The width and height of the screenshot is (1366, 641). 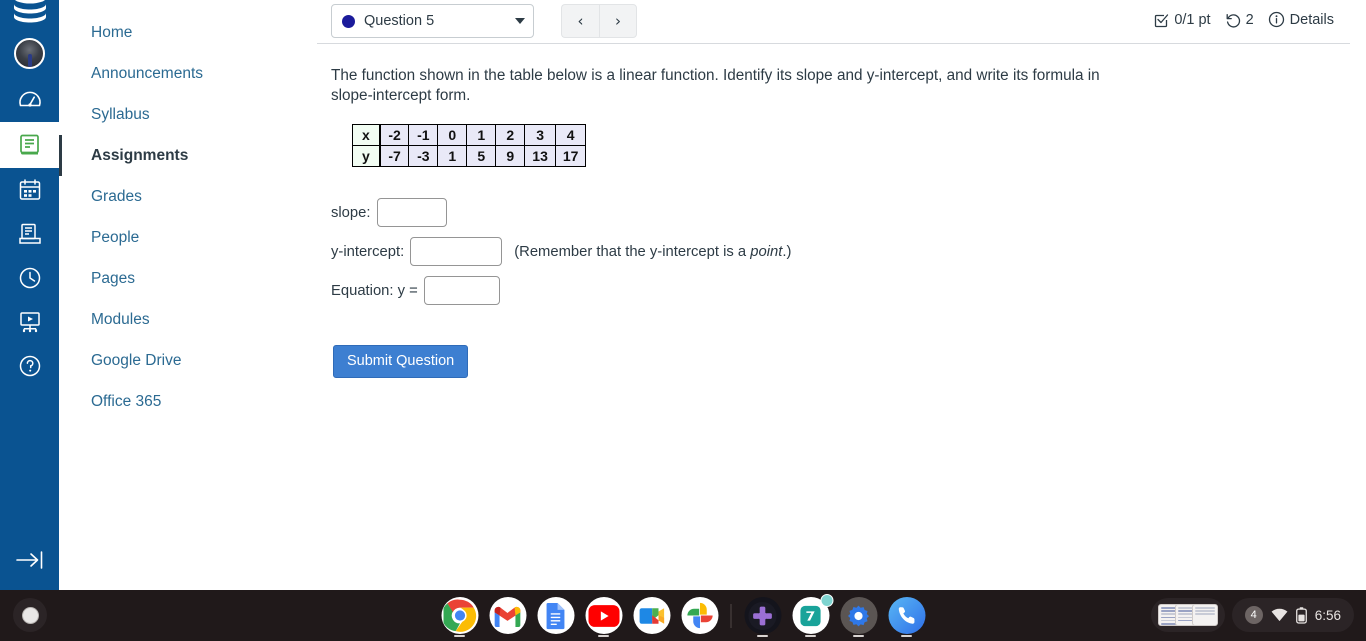 I want to click on table-cell-x-3: 1, so click(x=481, y=135).